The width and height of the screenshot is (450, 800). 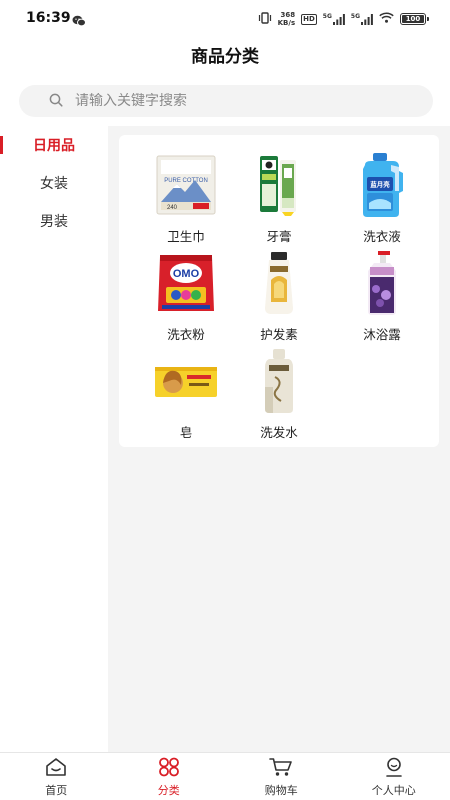 I want to click on profile-icon, so click(x=394, y=769).